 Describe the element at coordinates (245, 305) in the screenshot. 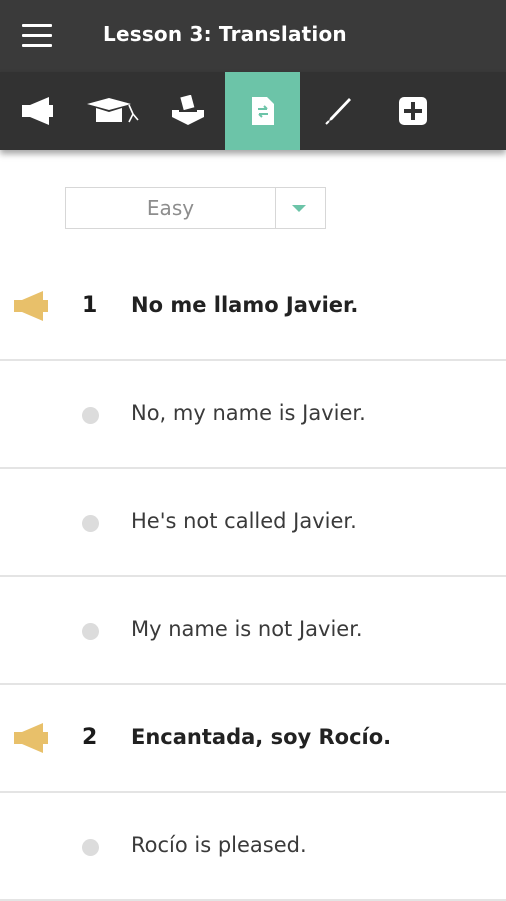

I see `question-text: No me llamo Javier.` at that location.